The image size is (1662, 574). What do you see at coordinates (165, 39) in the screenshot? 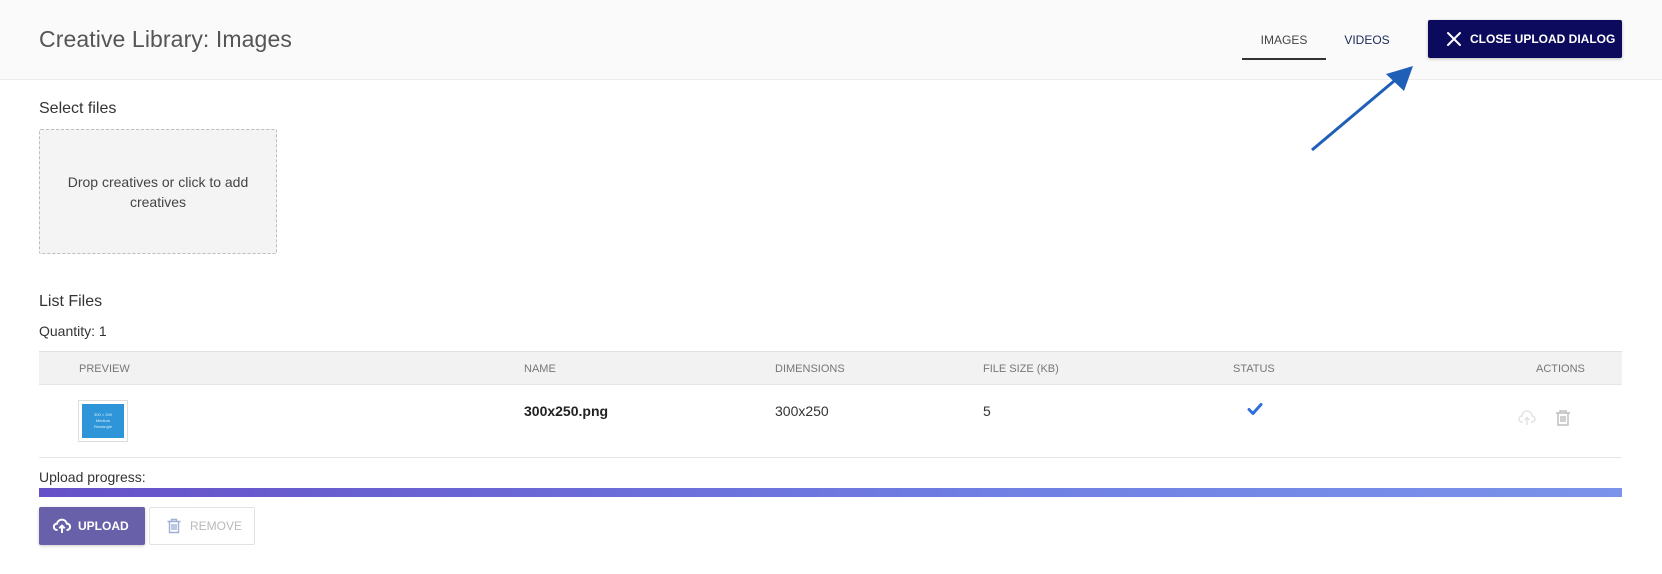
I see `page-title: Creative Library: Images` at bounding box center [165, 39].